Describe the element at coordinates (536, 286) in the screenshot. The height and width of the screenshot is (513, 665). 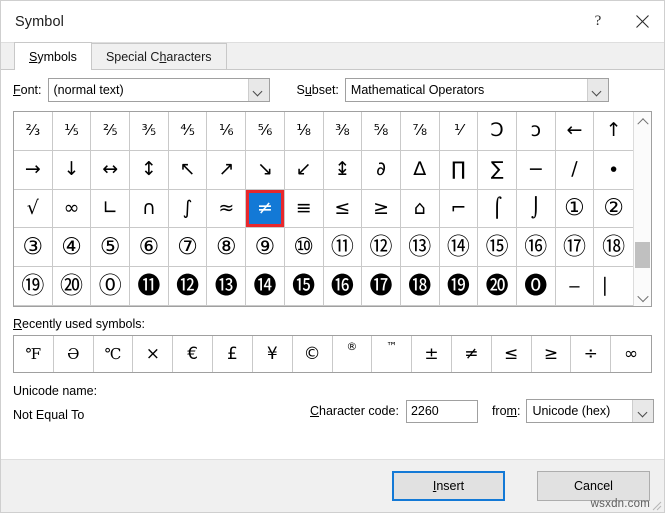
I see `symbol-cell: ⓿` at that location.